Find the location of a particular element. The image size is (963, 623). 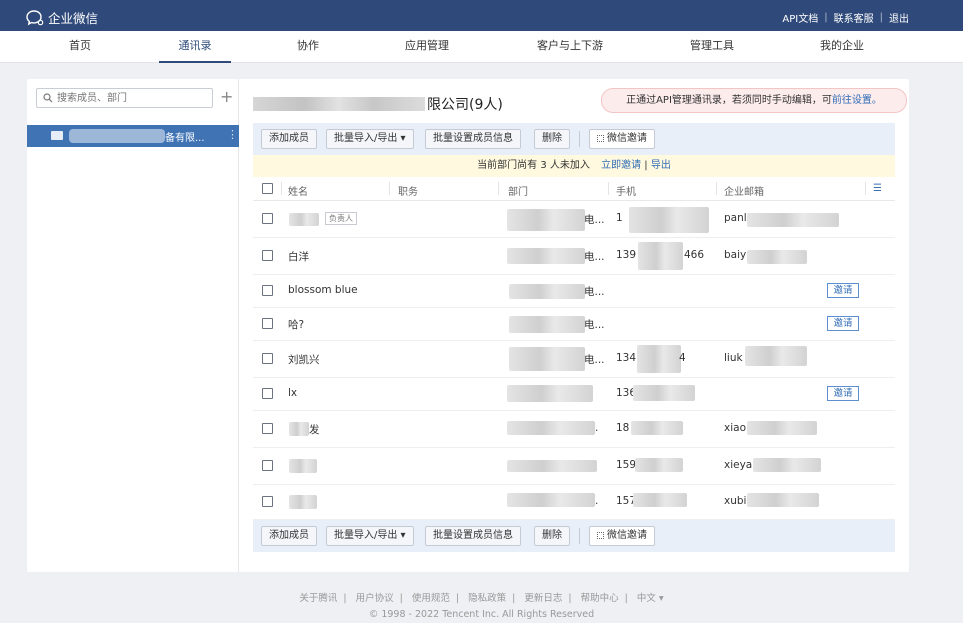

main-nav: 首页 通讯录 协作 应用管理 客户与上下游 管理工具 我的企业 is located at coordinates (481, 47).